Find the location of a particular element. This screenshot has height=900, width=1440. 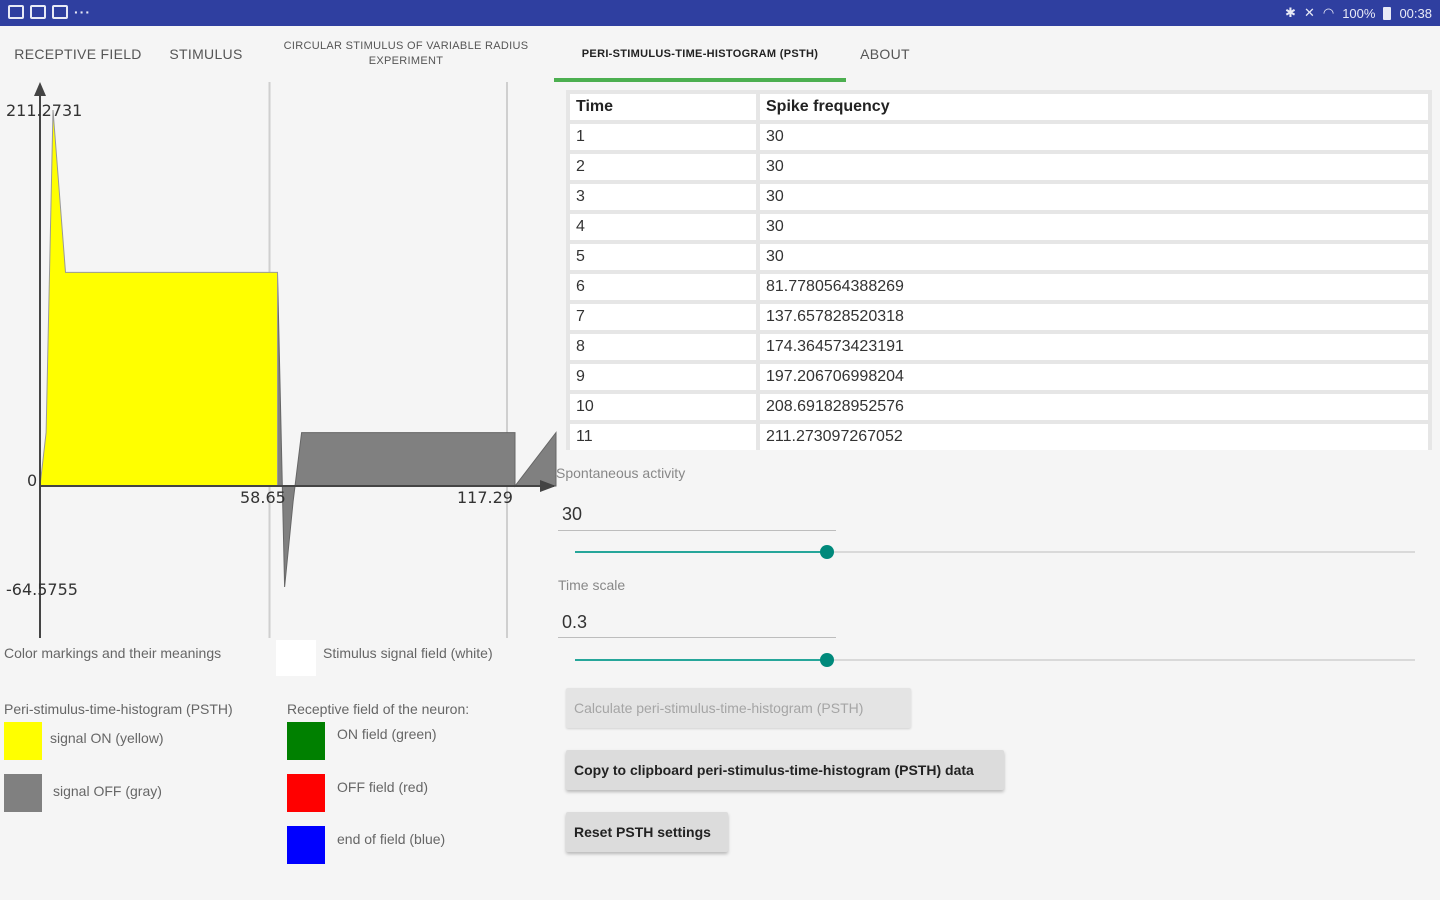

origin-label: 0 is located at coordinates (32, 480).